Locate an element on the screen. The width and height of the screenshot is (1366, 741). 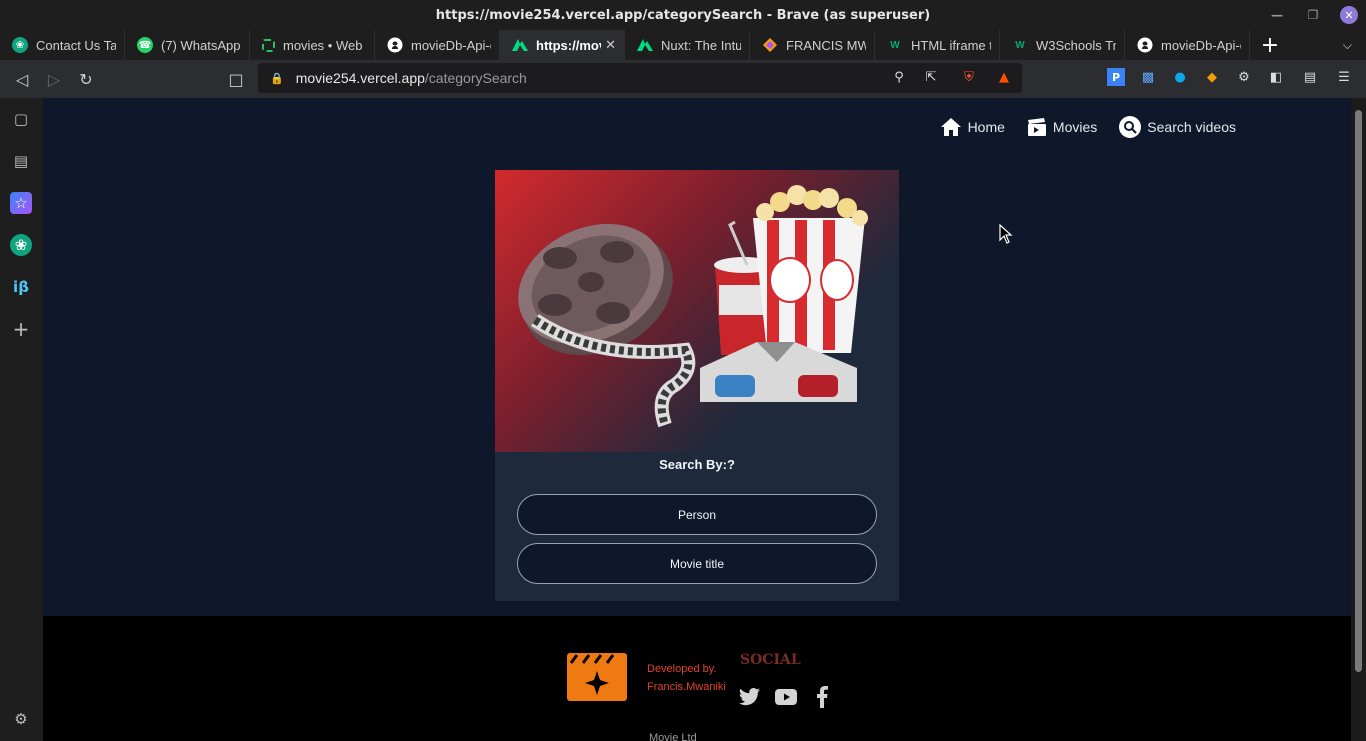
ib-icon: iβ is located at coordinates (21, 287).